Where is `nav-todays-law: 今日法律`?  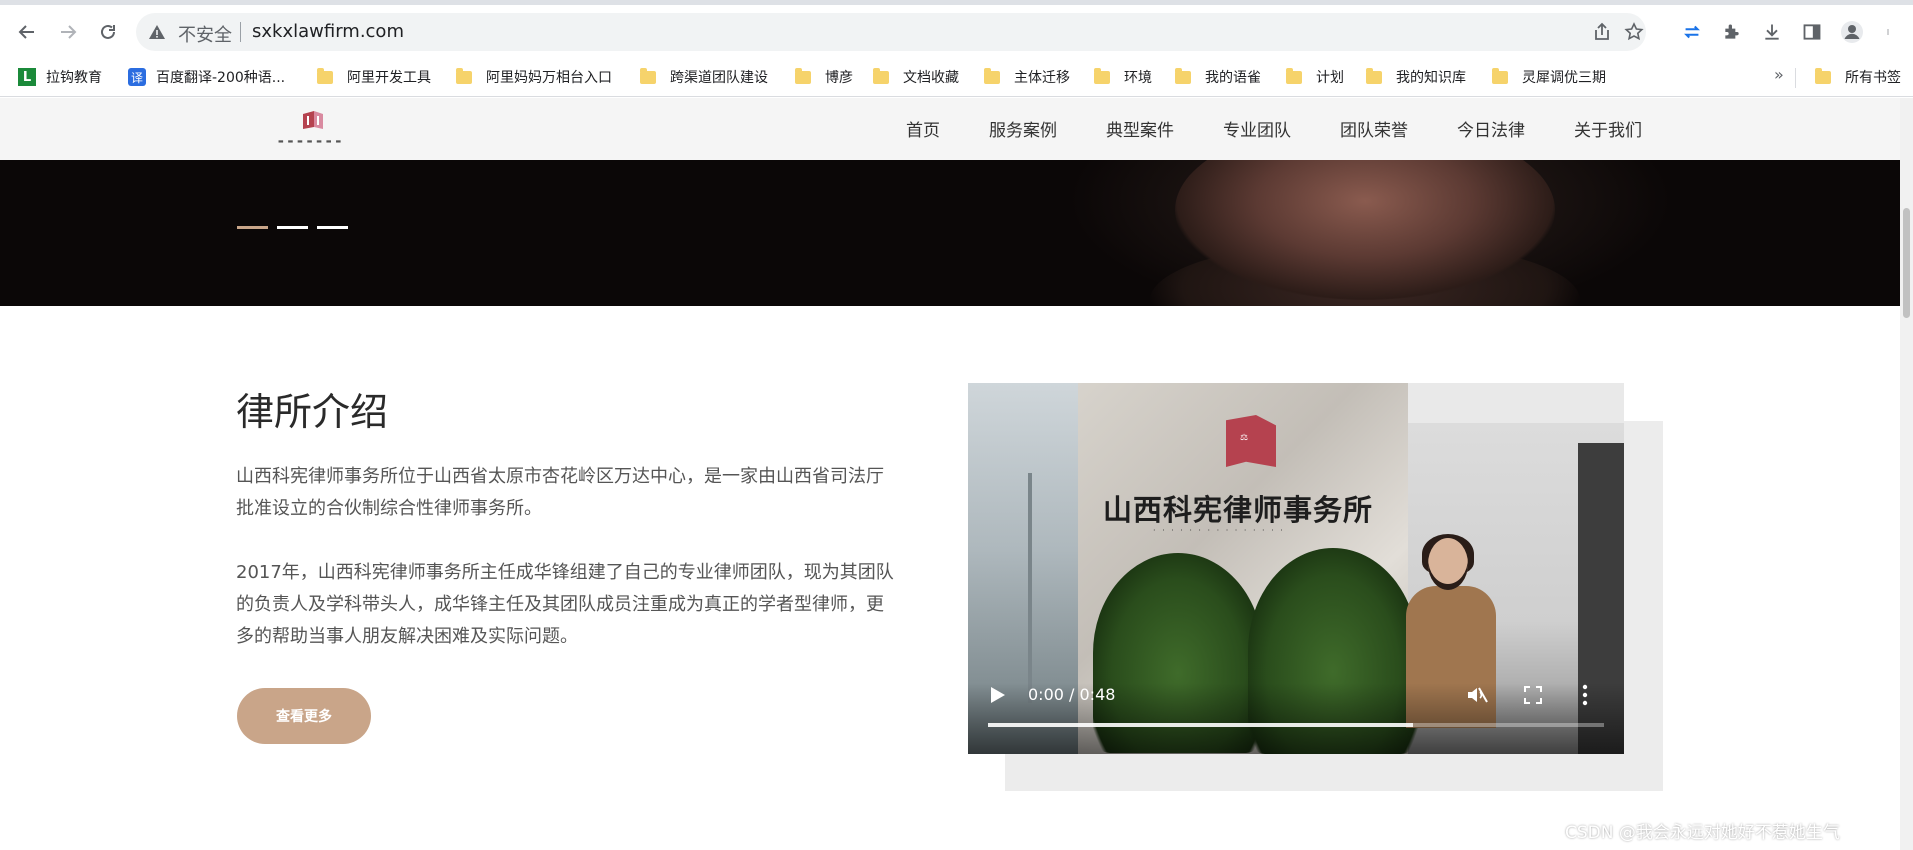
nav-todays-law: 今日法律 is located at coordinates (1491, 129).